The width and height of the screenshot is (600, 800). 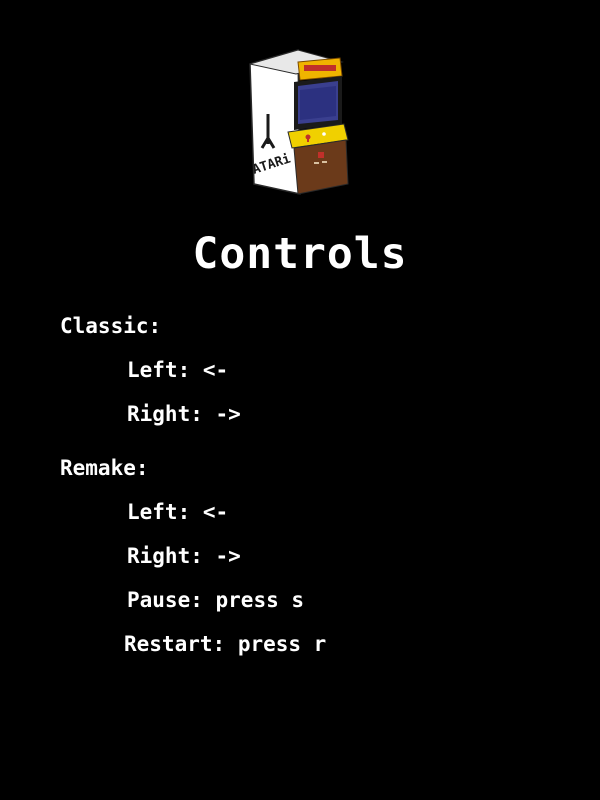 What do you see at coordinates (300, 254) in the screenshot?
I see `page-title: Controls` at bounding box center [300, 254].